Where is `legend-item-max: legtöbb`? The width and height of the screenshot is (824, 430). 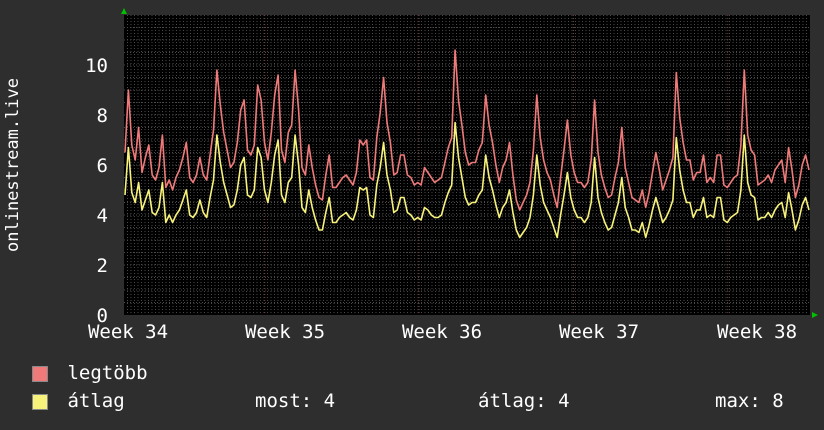
legend-item-max: legtöbb is located at coordinates (90, 373).